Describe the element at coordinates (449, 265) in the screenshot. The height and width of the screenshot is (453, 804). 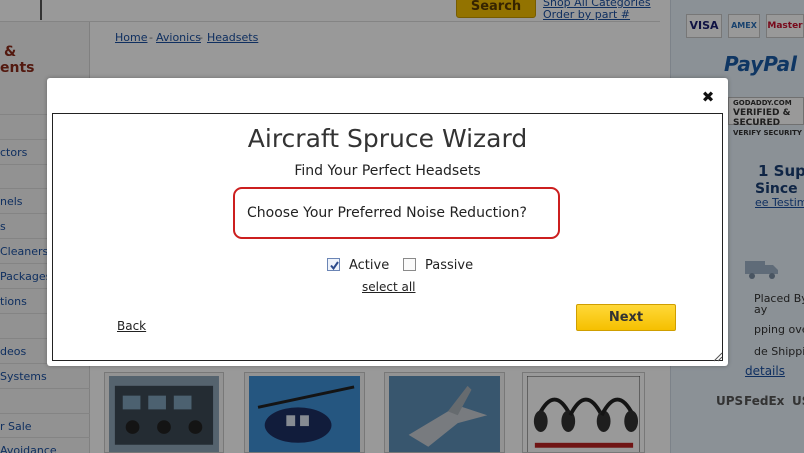
I see `passive-option-label: Passive` at that location.